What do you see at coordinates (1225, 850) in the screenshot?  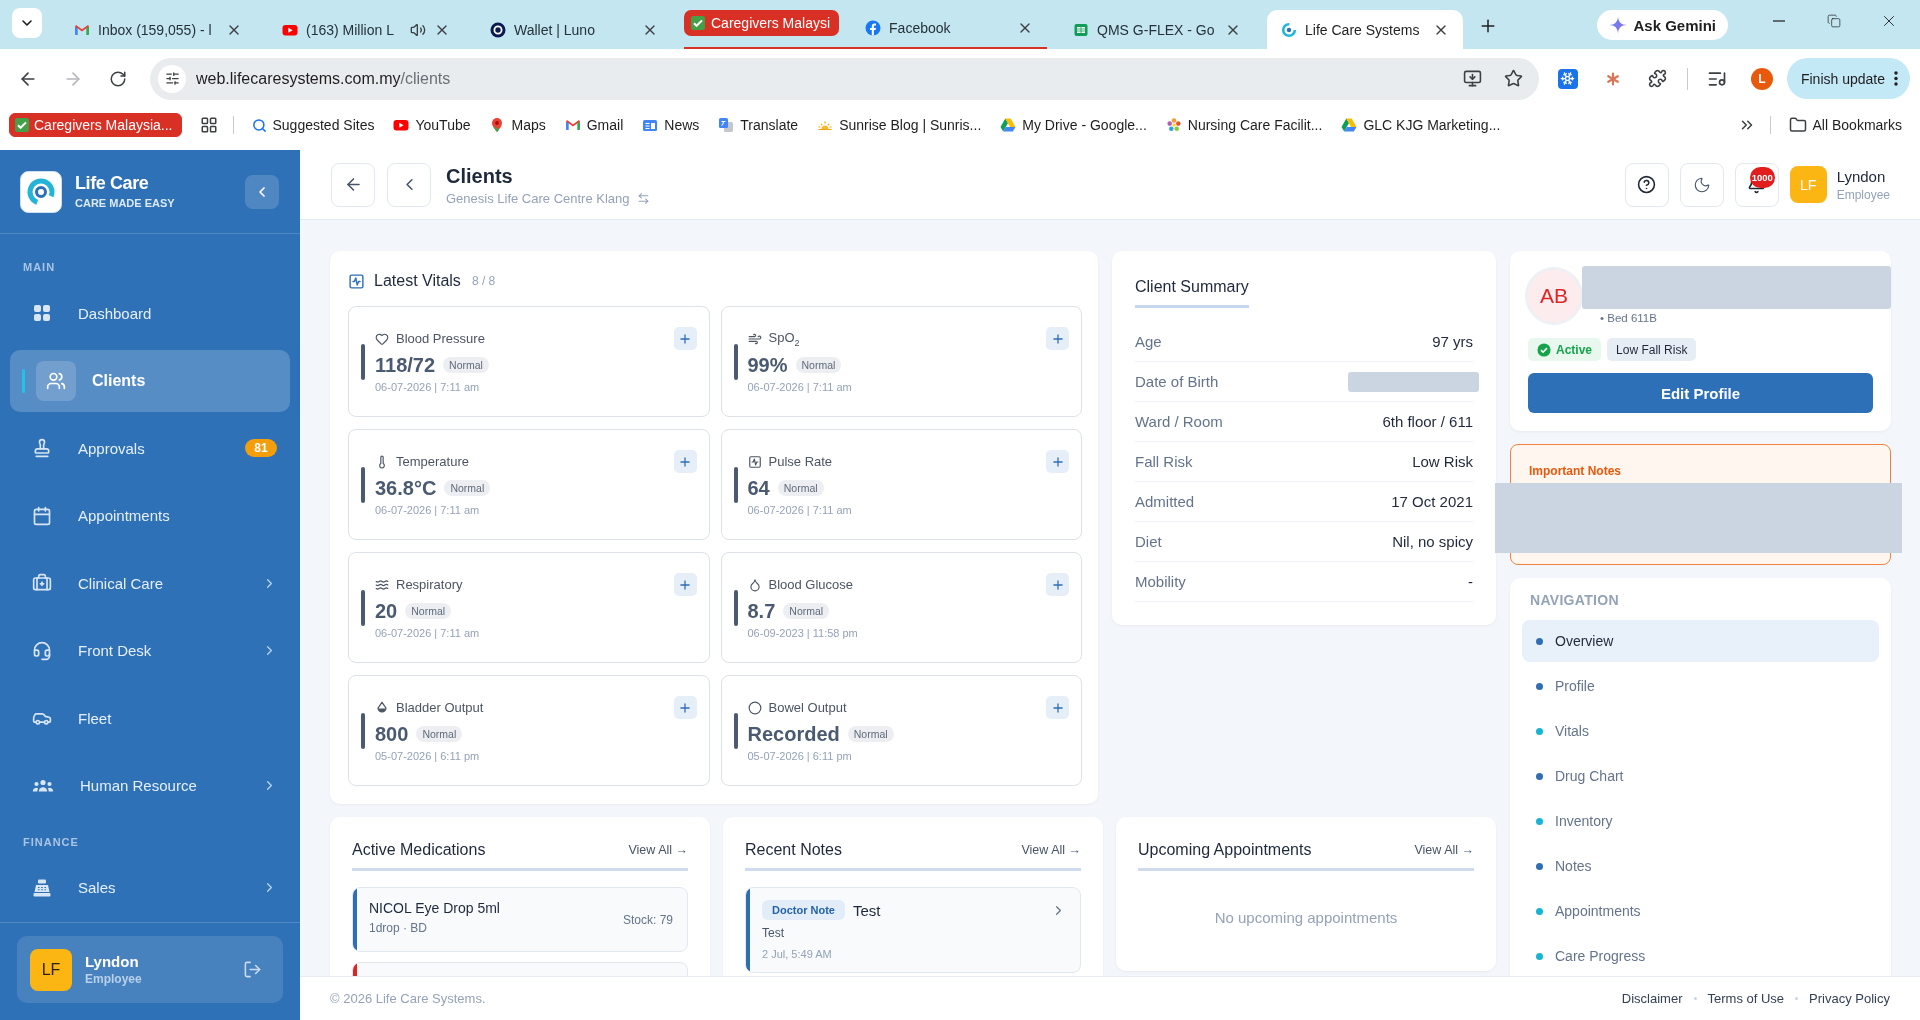 I see `panel-title: Upcoming Appointments` at bounding box center [1225, 850].